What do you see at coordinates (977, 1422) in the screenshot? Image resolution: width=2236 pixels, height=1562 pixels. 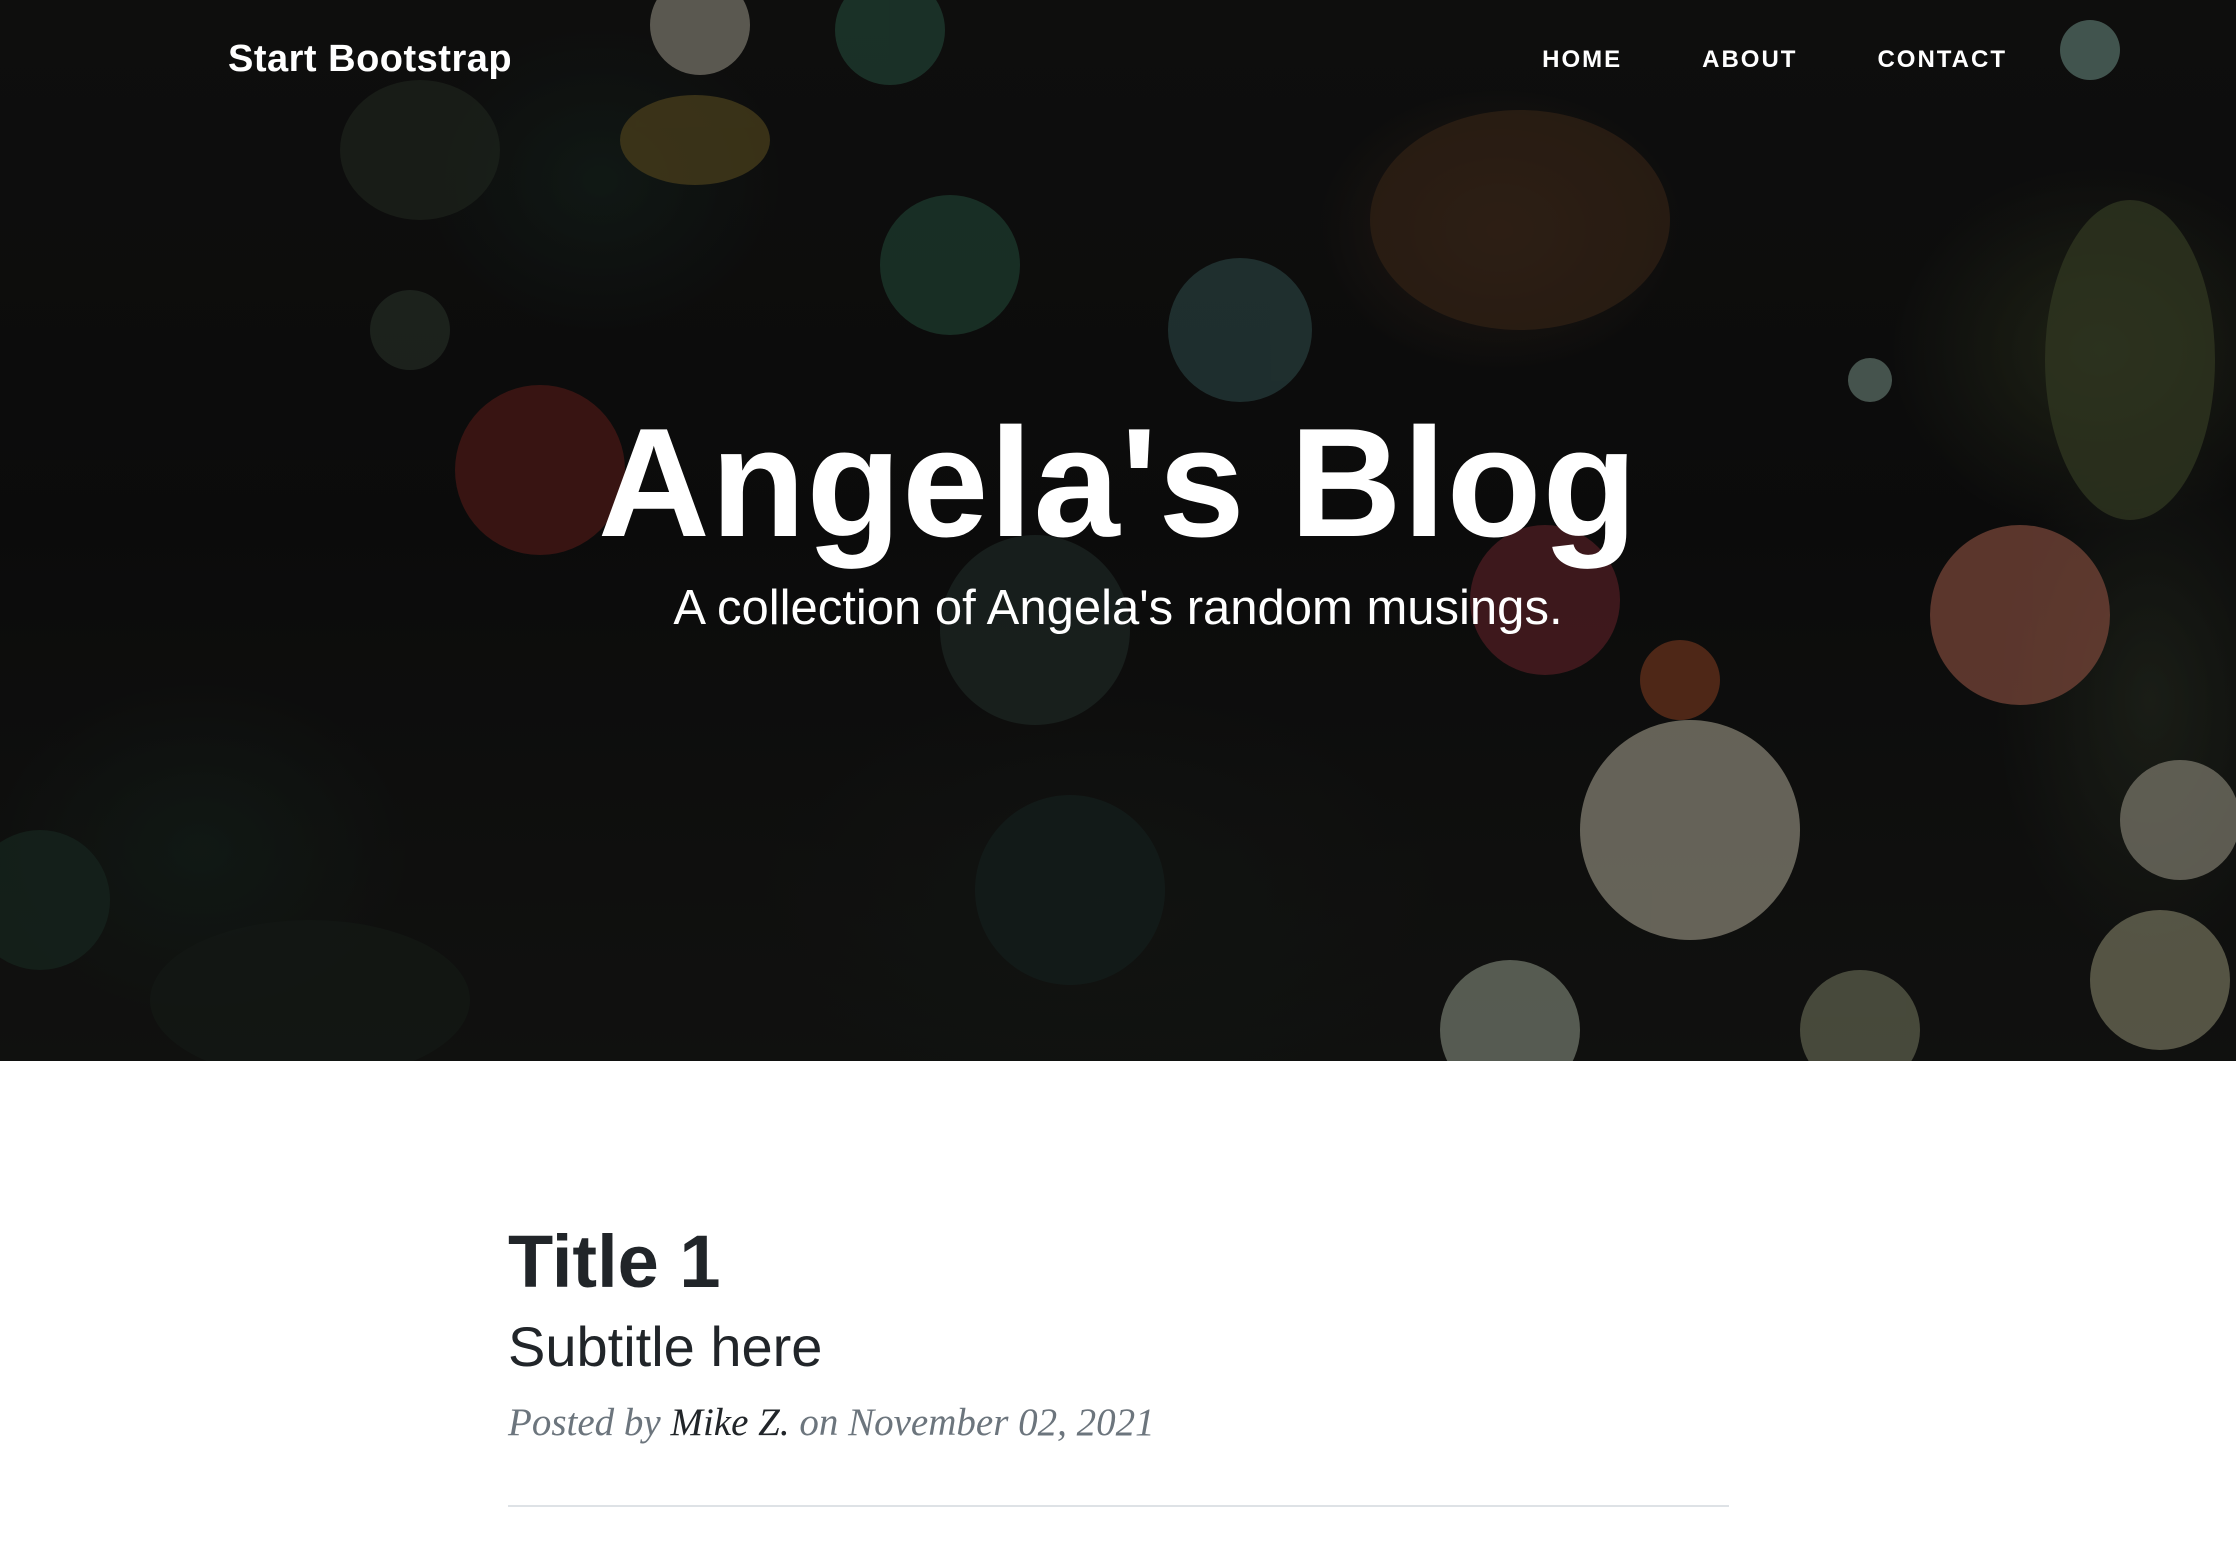 I see `post-meta-date: on November 02, 2021` at bounding box center [977, 1422].